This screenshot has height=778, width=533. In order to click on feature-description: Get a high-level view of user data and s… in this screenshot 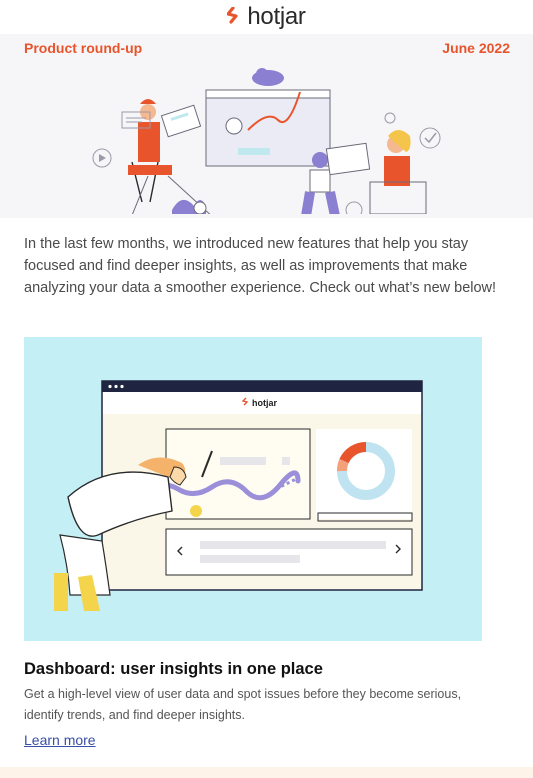, I will do `click(243, 704)`.